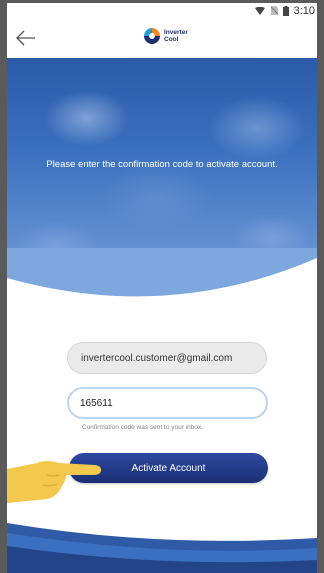 The image size is (324, 573). Describe the element at coordinates (162, 548) in the screenshot. I see `bottom-wave-decoration` at that location.